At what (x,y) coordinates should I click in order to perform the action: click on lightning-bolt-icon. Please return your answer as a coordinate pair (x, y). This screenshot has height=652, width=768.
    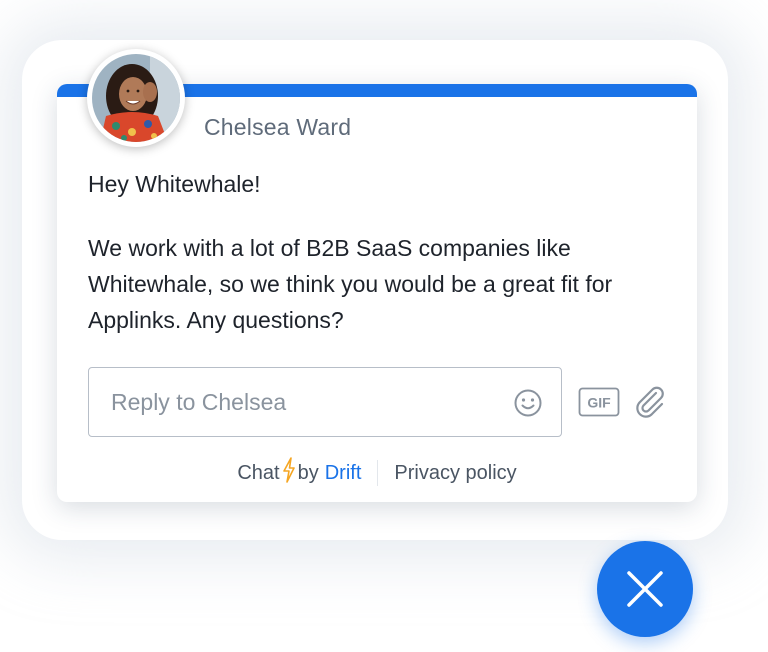
    Looking at the image, I should click on (289, 473).